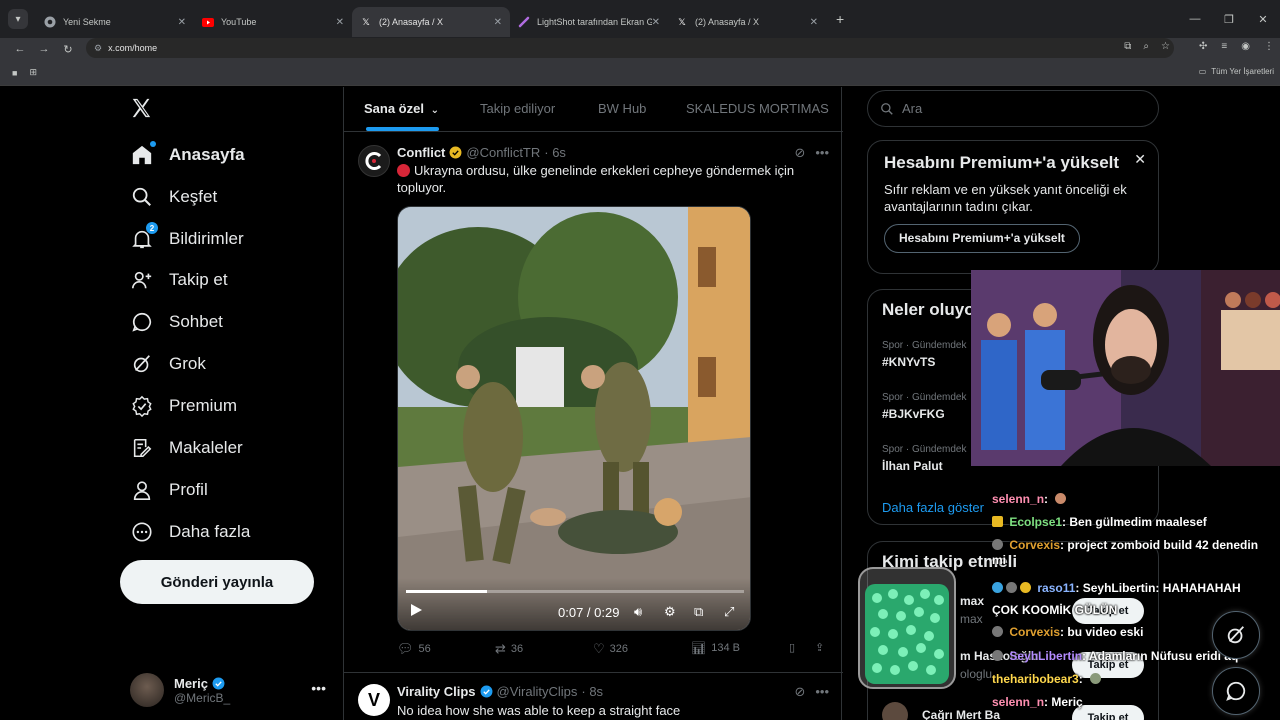  Describe the element at coordinates (1046, 499) in the screenshot. I see `chat-text: :` at that location.